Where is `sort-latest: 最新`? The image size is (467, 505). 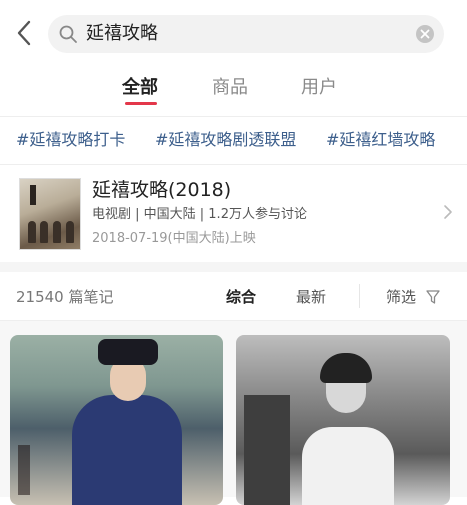
sort-latest: 最新 is located at coordinates (311, 297).